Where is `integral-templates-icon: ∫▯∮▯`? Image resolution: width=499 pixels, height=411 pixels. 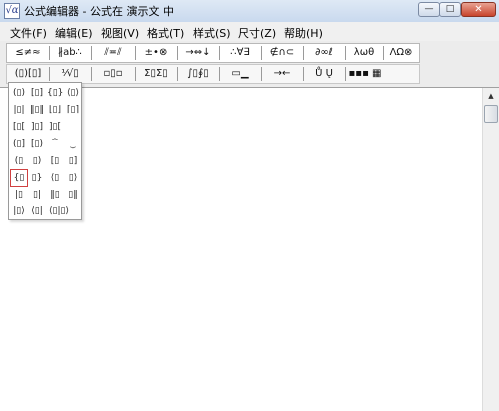
integral-templates-icon: ∫▯∮▯ is located at coordinates (198, 74).